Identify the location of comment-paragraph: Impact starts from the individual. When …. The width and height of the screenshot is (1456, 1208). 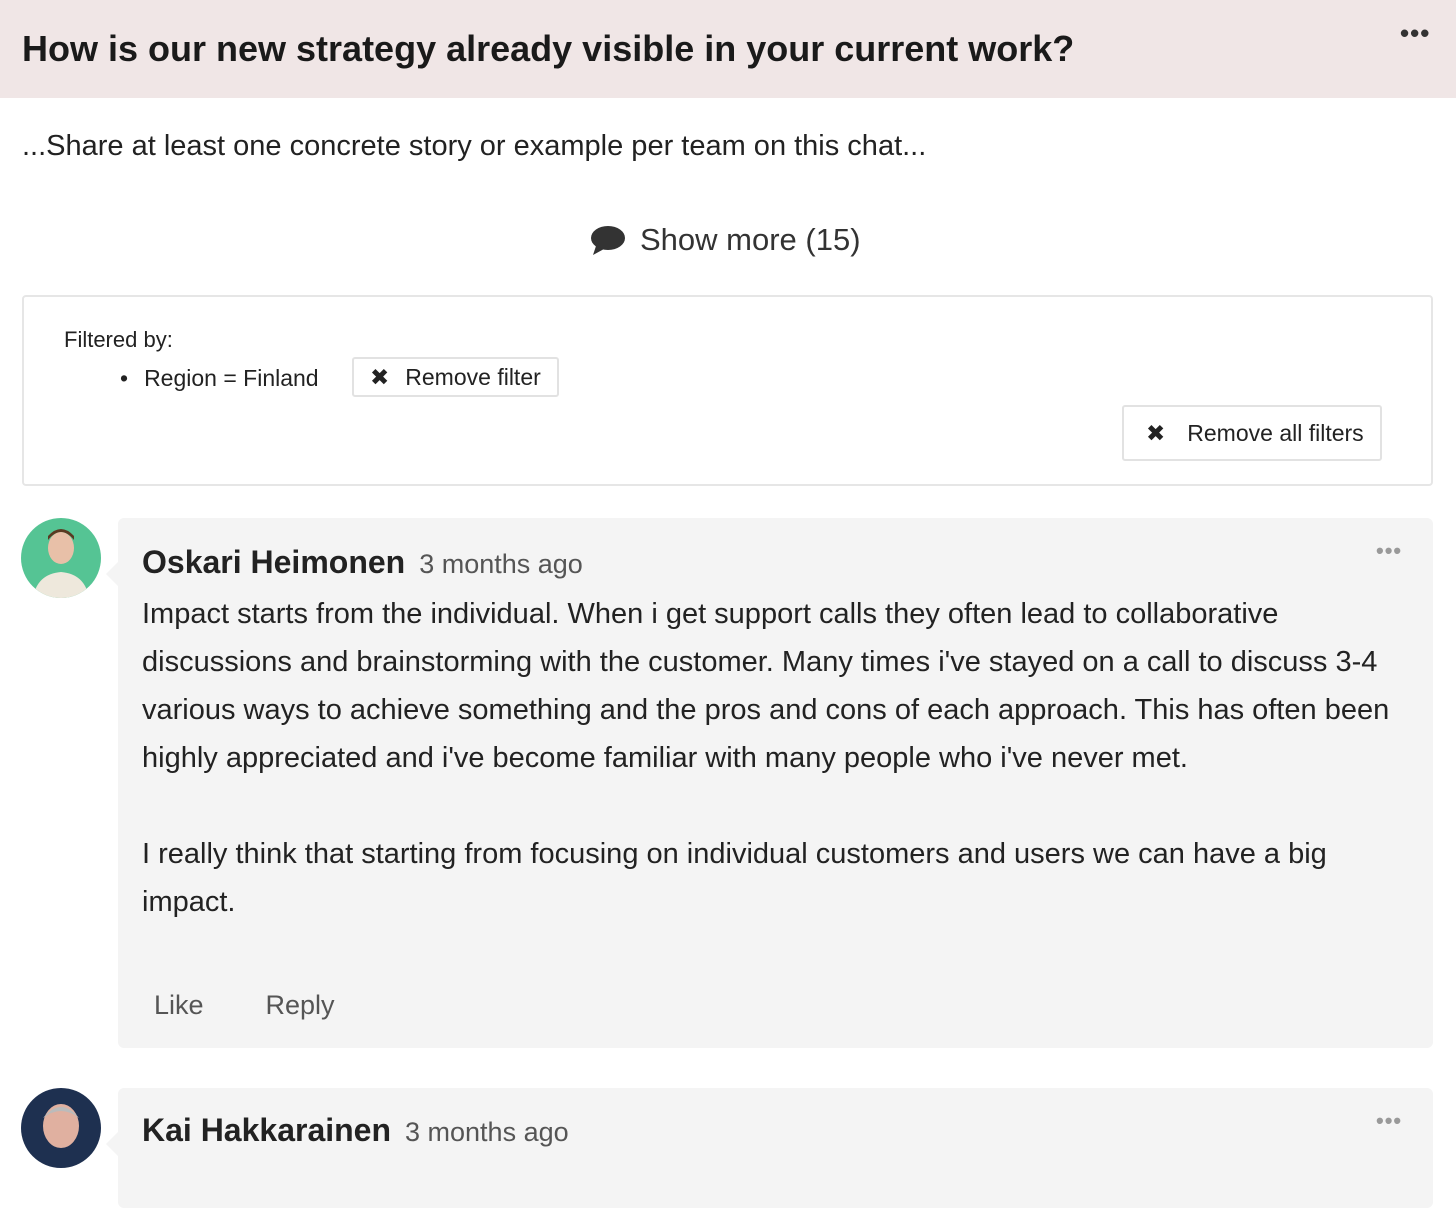
(766, 686).